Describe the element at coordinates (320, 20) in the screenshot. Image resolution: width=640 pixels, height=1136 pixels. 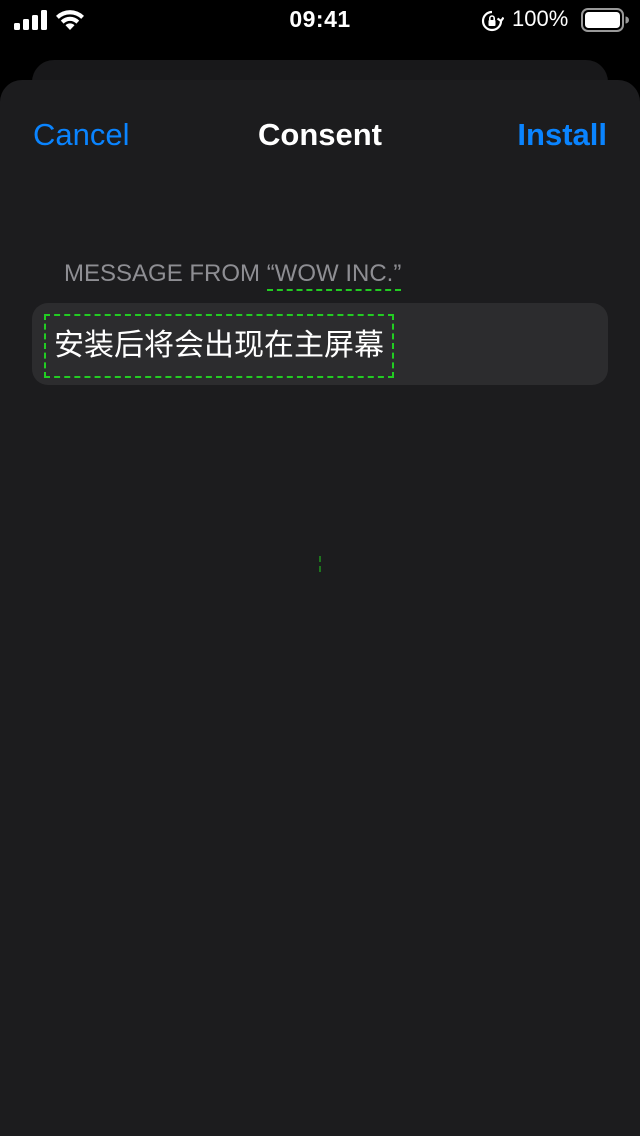
I see `status-bar: 09:41 100%` at that location.